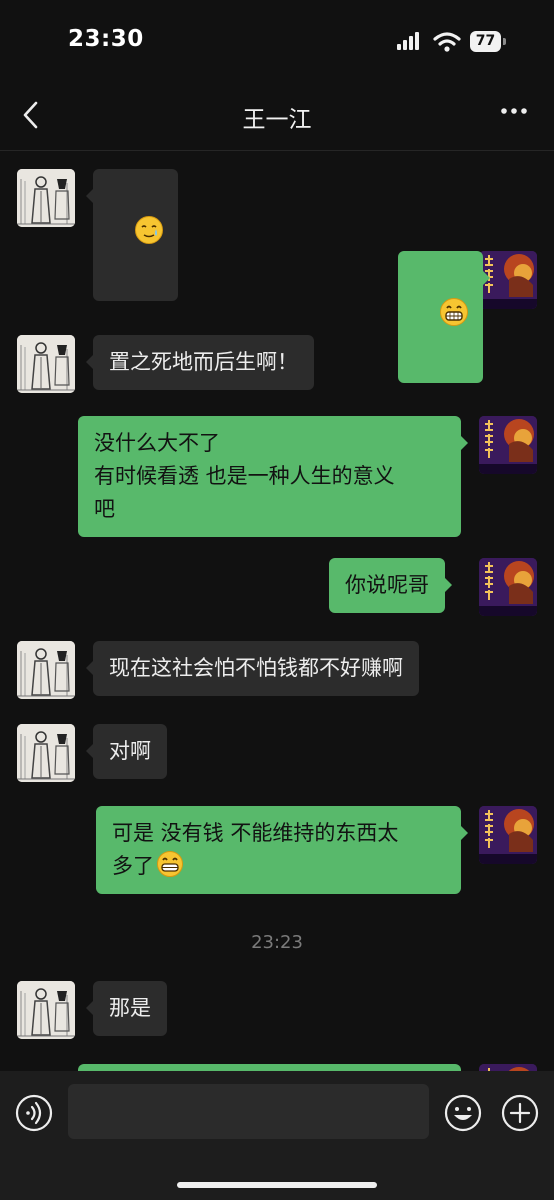  What do you see at coordinates (408, 41) in the screenshot?
I see `signal-icon` at bounding box center [408, 41].